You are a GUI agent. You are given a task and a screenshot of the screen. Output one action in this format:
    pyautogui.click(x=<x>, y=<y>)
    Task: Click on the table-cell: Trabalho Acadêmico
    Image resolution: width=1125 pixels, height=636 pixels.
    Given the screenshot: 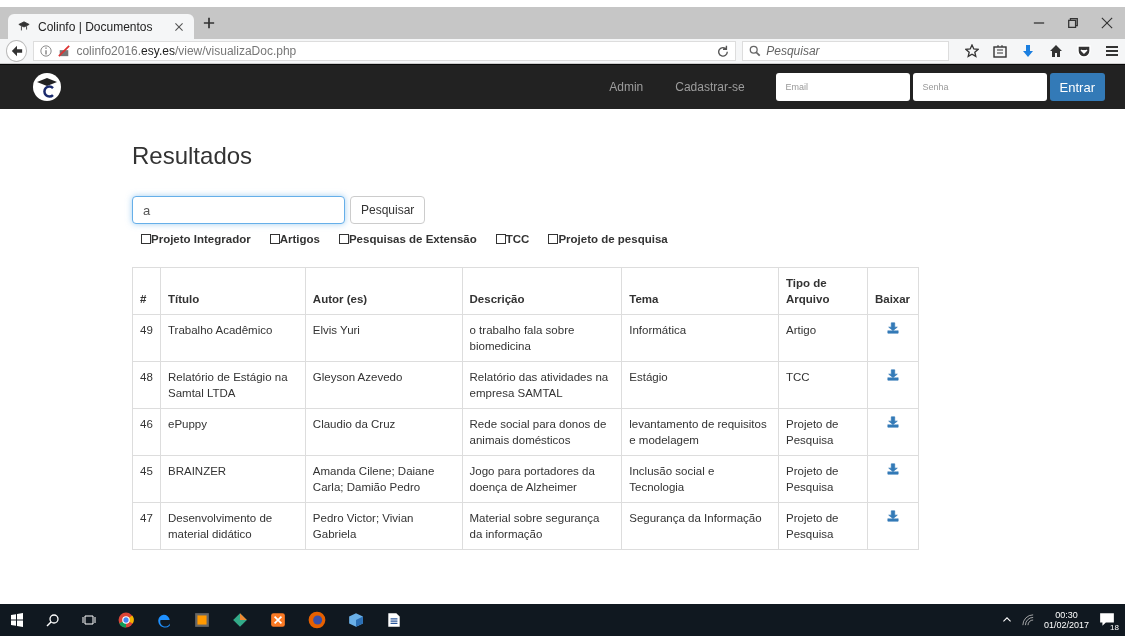 What is the action you would take?
    pyautogui.click(x=233, y=338)
    